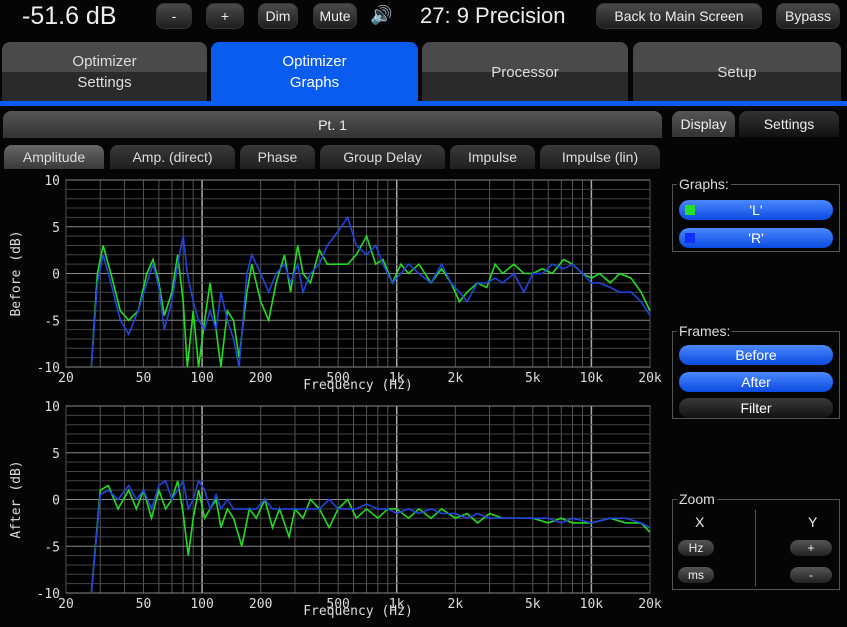 Image resolution: width=847 pixels, height=627 pixels. I want to click on subtab-phase: Phase, so click(277, 157).